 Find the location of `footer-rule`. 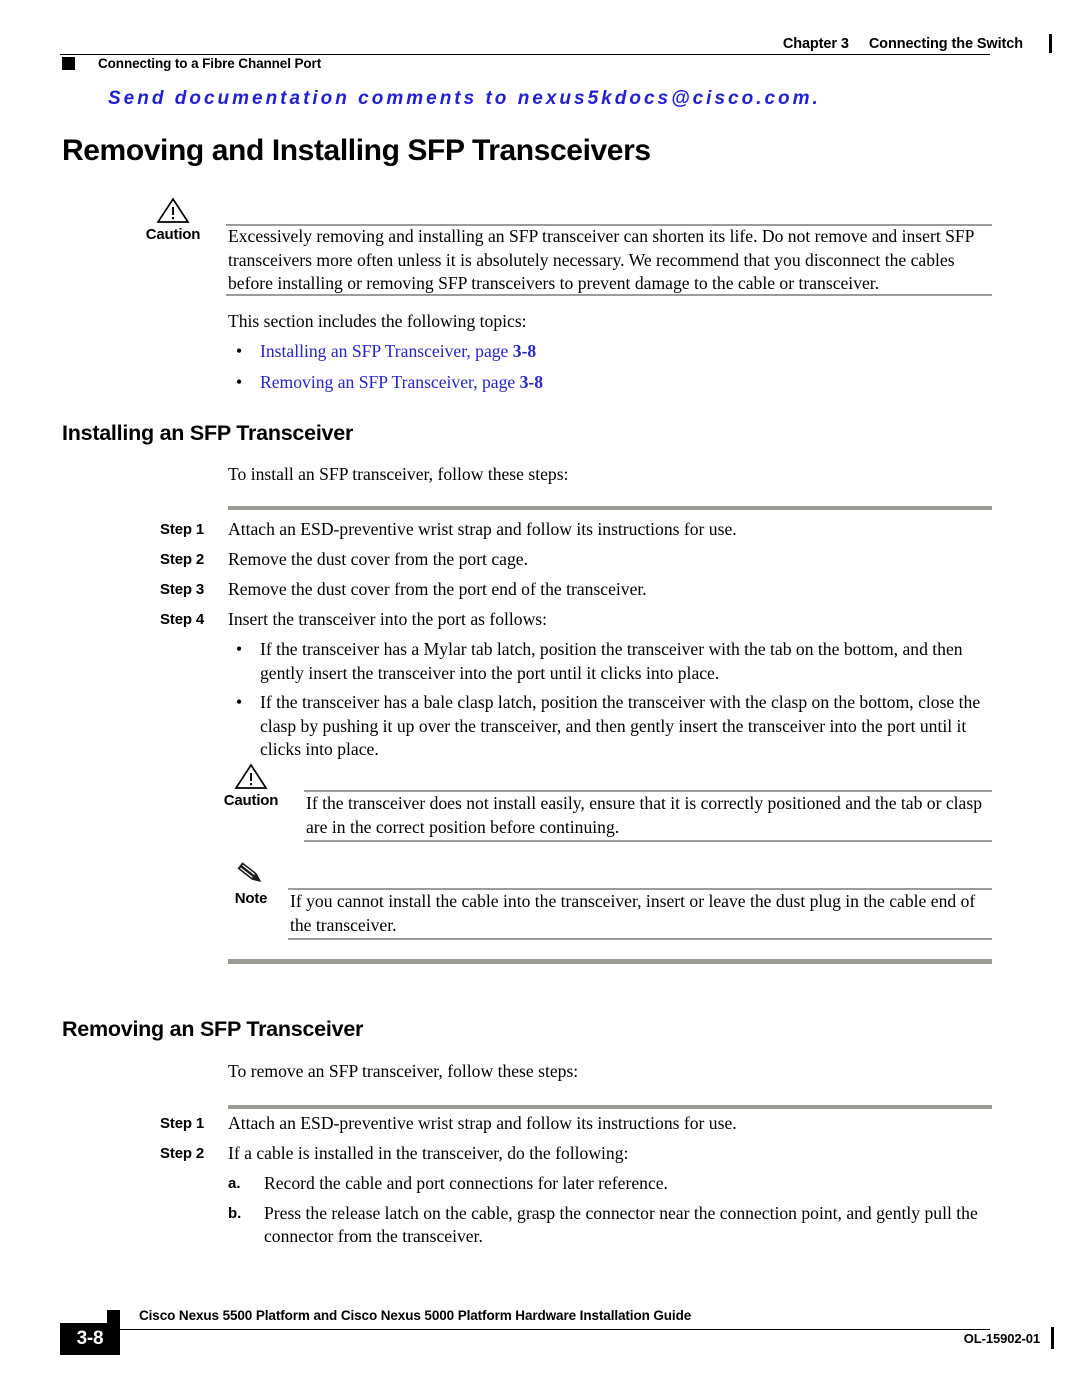

footer-rule is located at coordinates (548, 1329).